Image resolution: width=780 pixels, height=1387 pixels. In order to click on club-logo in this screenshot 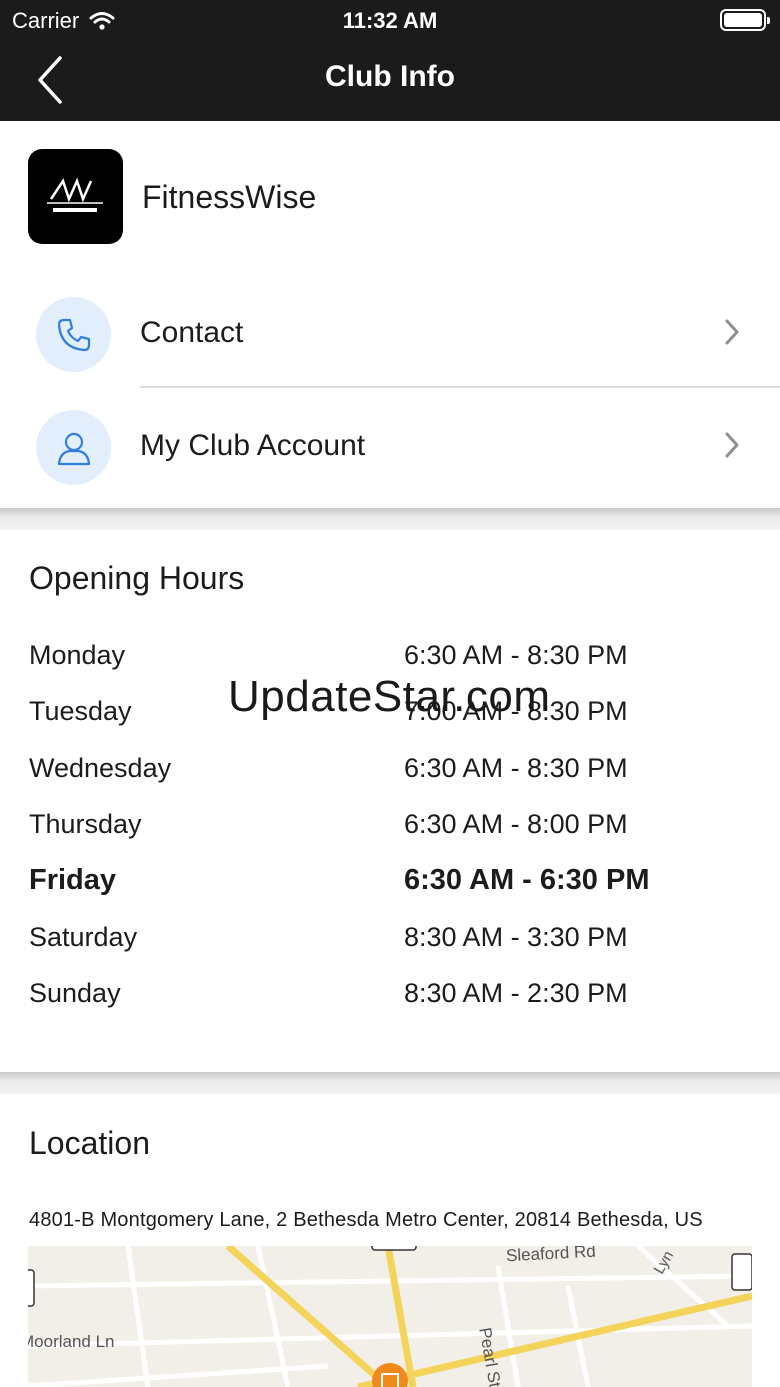, I will do `click(75, 196)`.